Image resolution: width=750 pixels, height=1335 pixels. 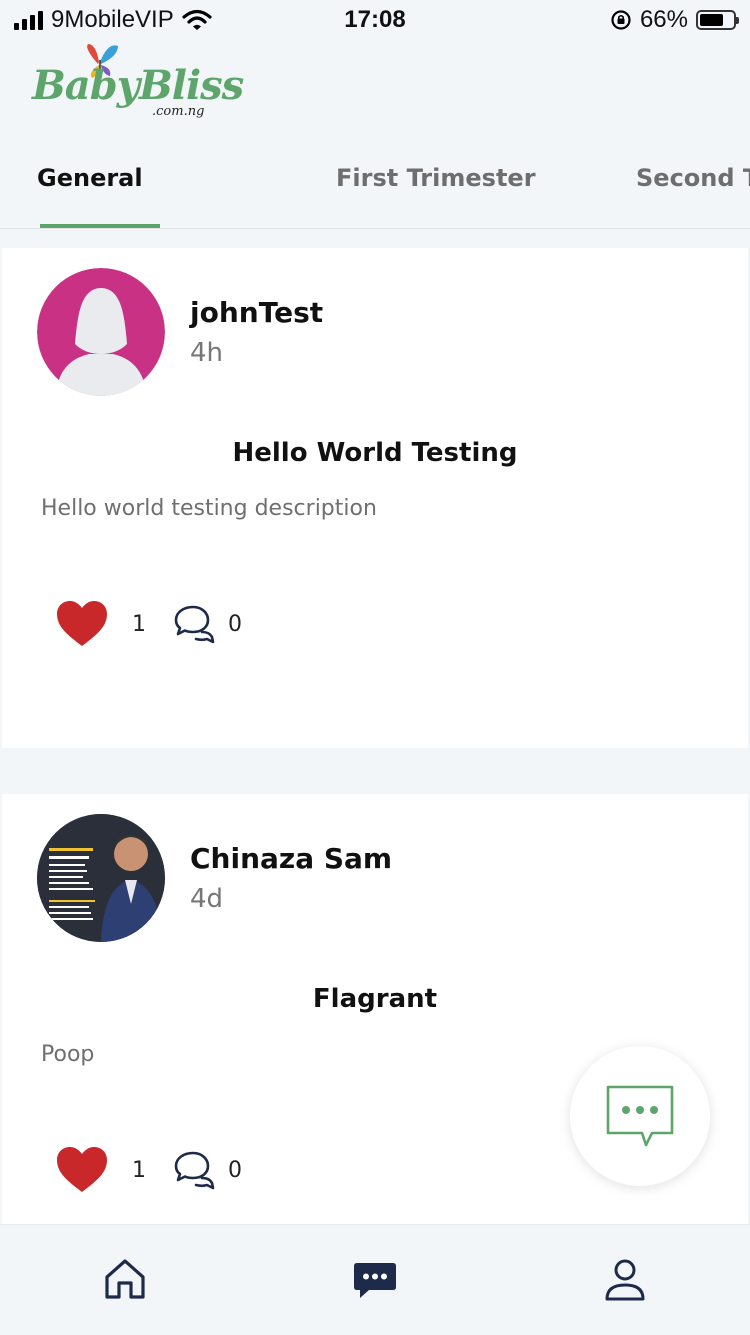 What do you see at coordinates (209, 508) in the screenshot?
I see `post-description: Hello world testing description` at bounding box center [209, 508].